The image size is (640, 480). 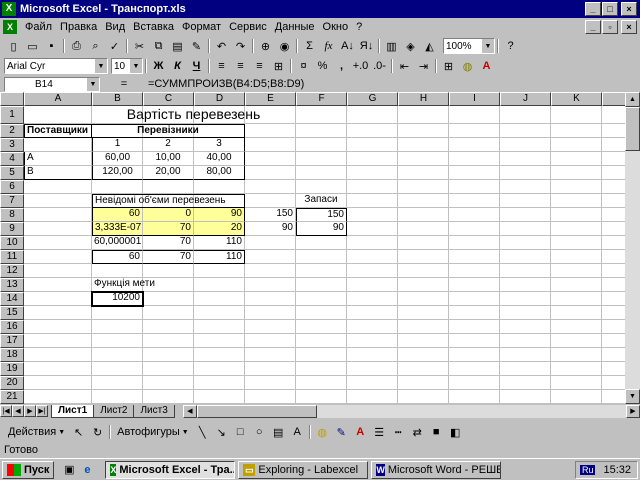 I want to click on start-button: Пуск, so click(x=28, y=469).